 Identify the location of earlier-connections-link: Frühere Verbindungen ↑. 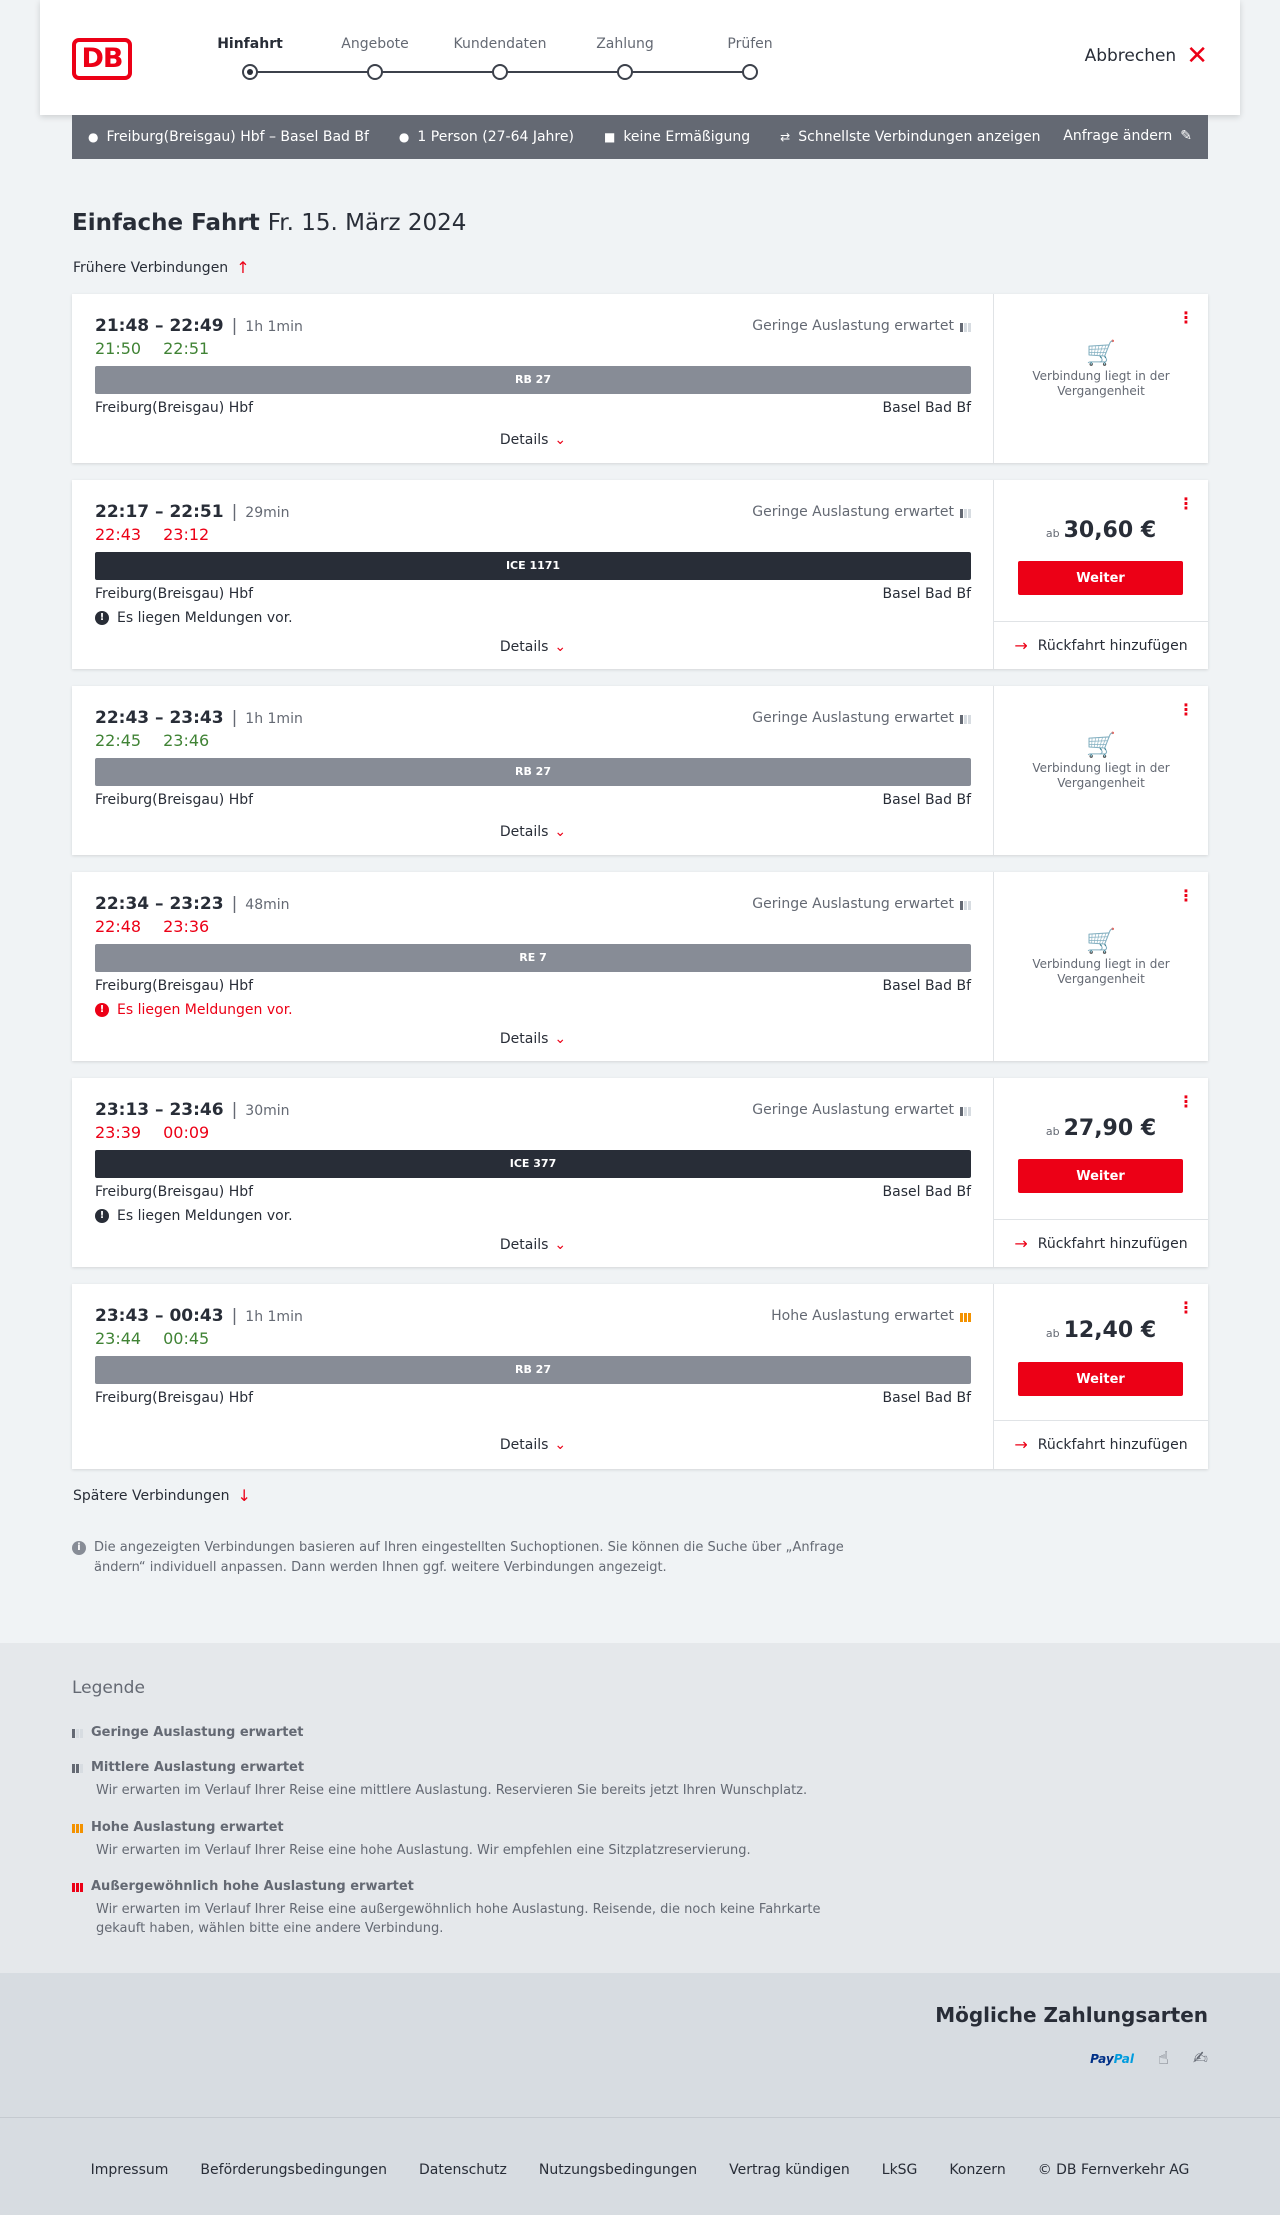
(161, 267).